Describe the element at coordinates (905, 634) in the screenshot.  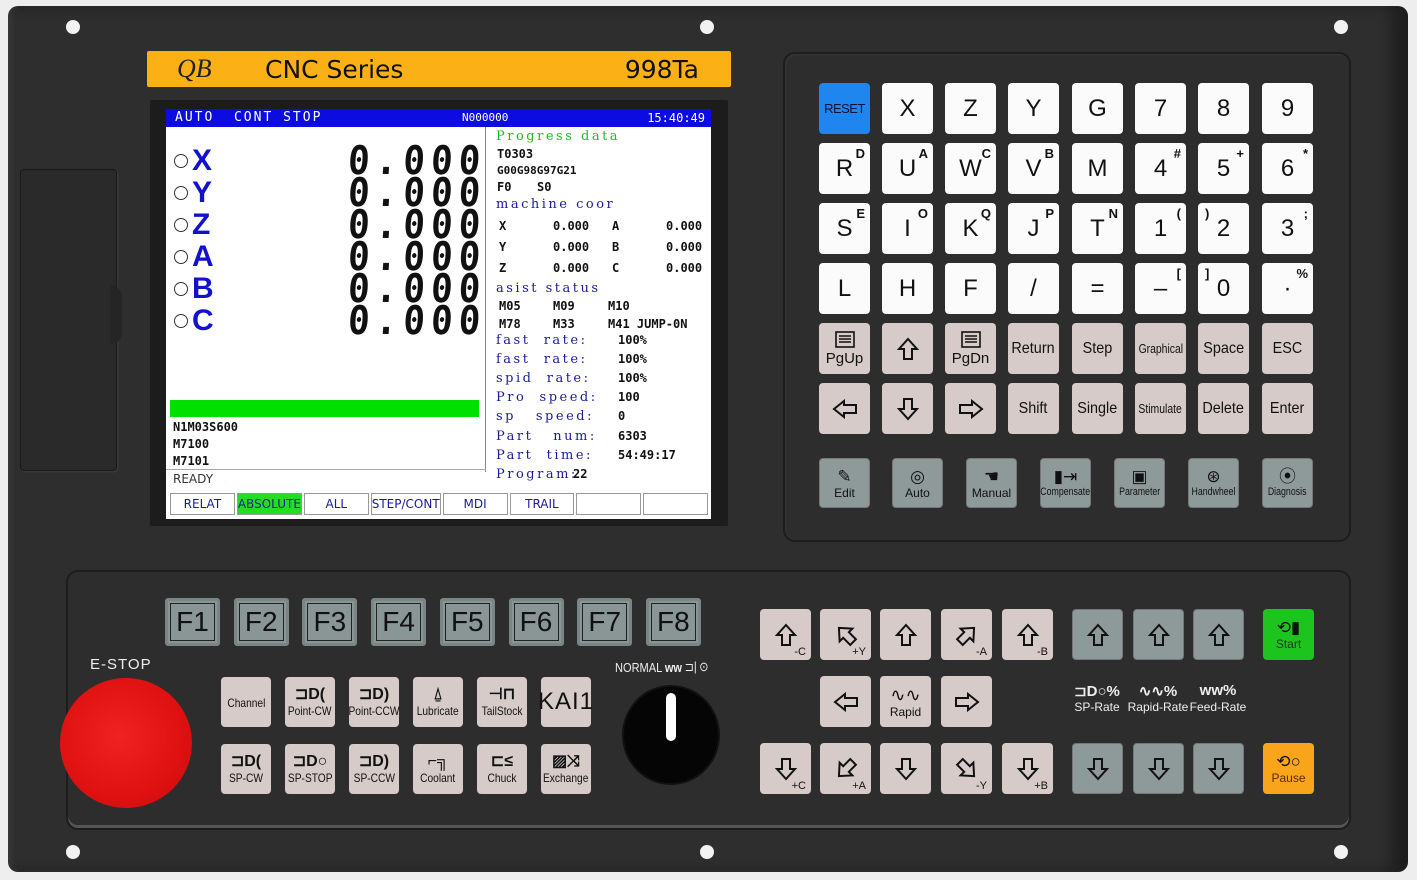
I see `jog-up-z` at that location.